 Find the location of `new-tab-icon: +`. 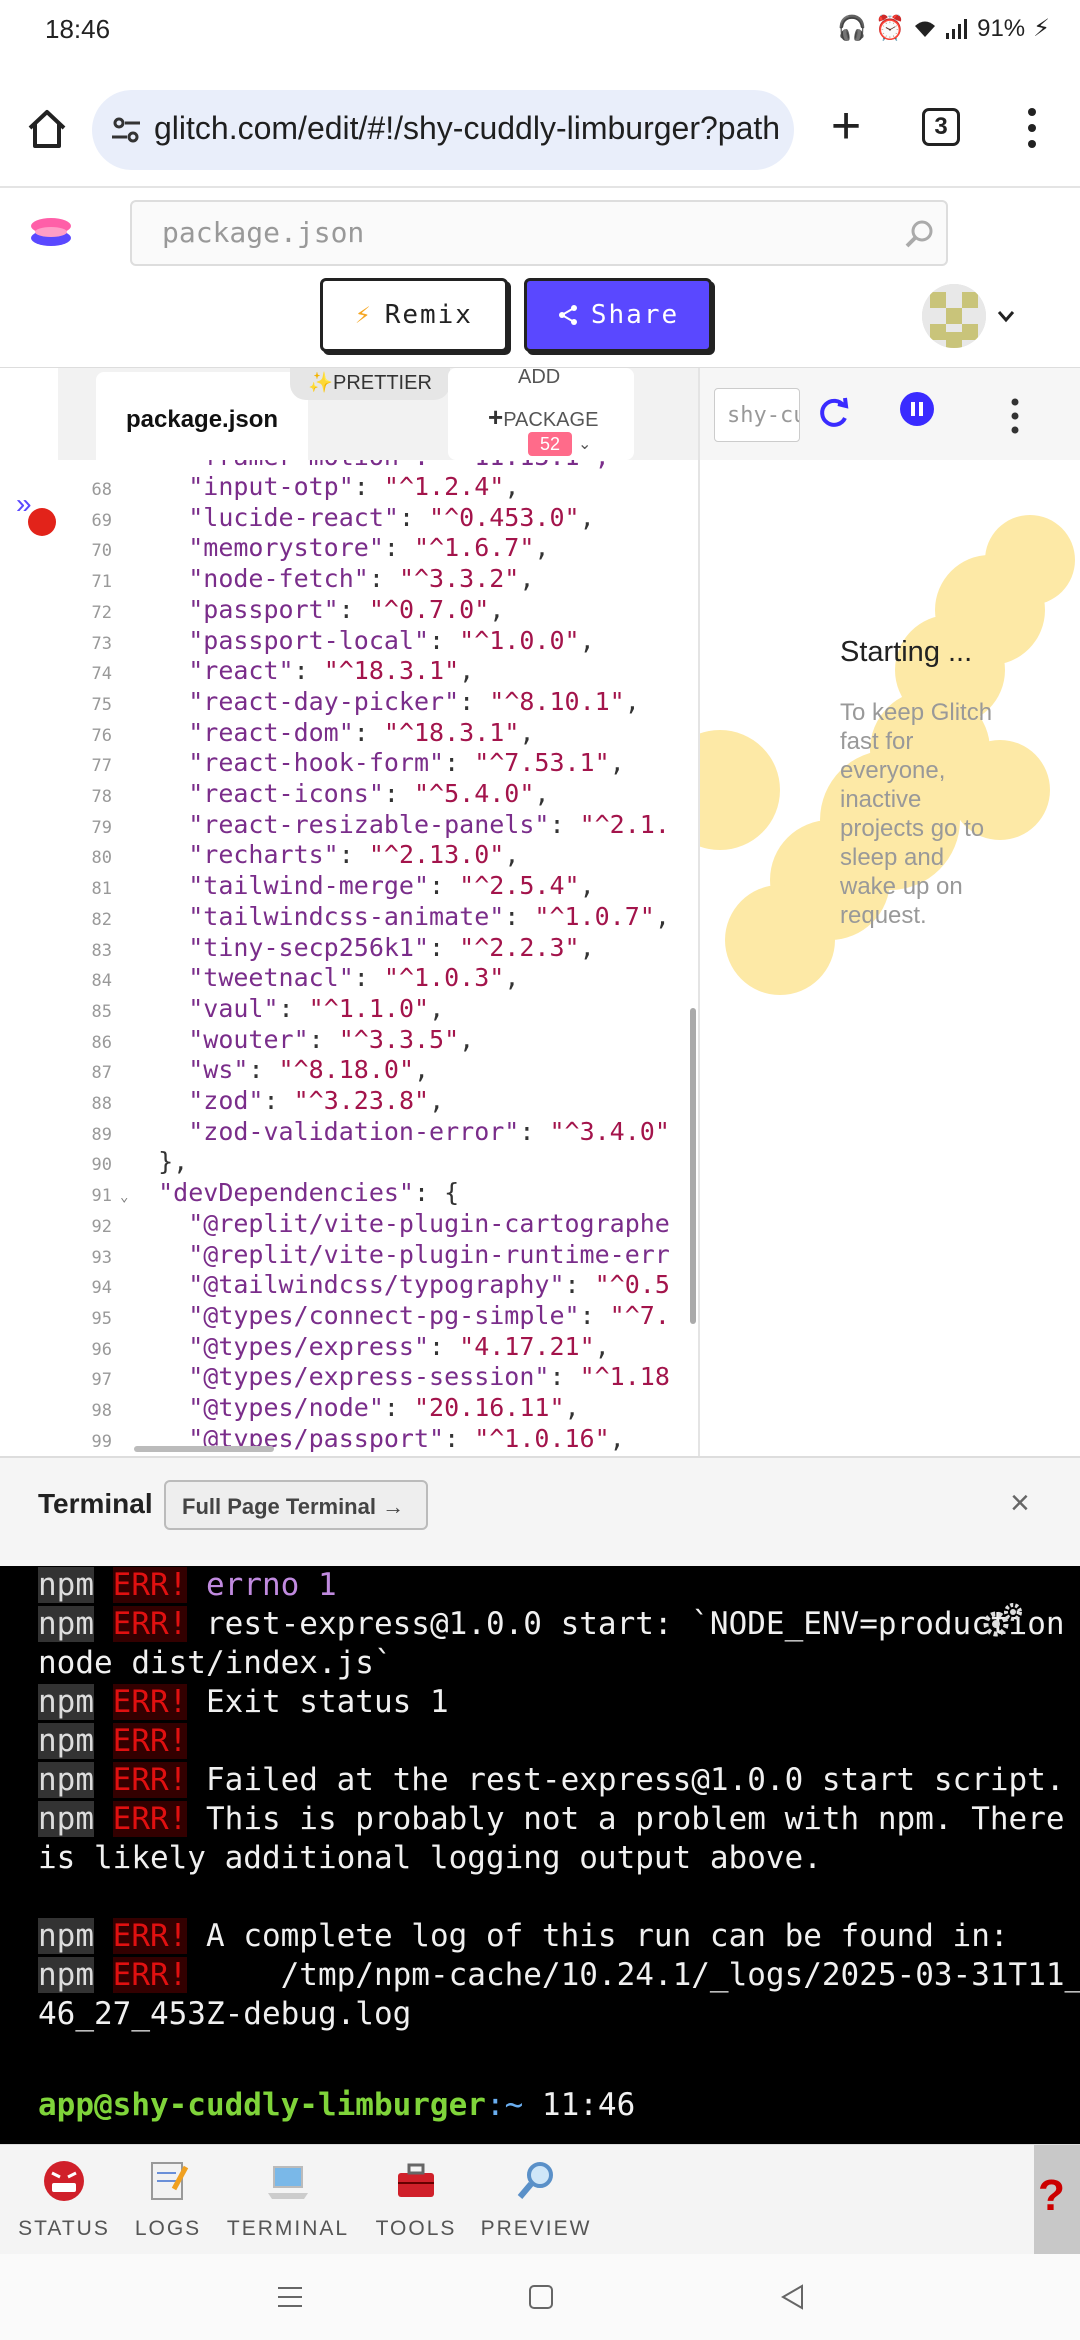

new-tab-icon: + is located at coordinates (846, 126).